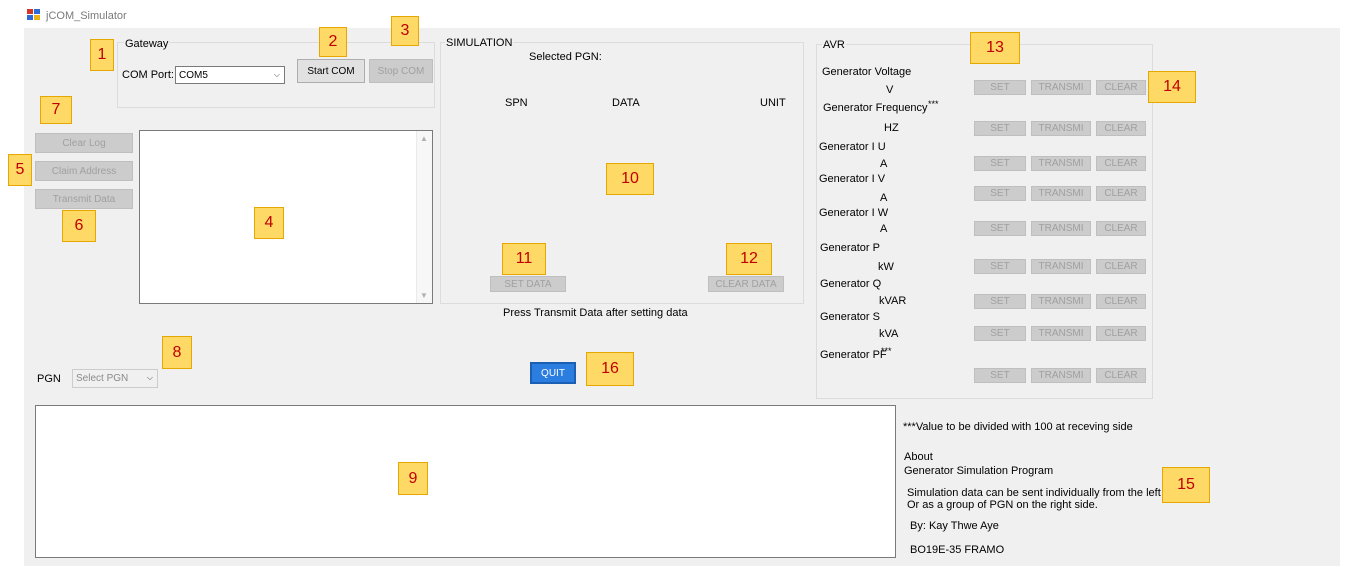 The width and height of the screenshot is (1346, 567). Describe the element at coordinates (630, 179) in the screenshot. I see `annotation-badge-10: 10` at that location.